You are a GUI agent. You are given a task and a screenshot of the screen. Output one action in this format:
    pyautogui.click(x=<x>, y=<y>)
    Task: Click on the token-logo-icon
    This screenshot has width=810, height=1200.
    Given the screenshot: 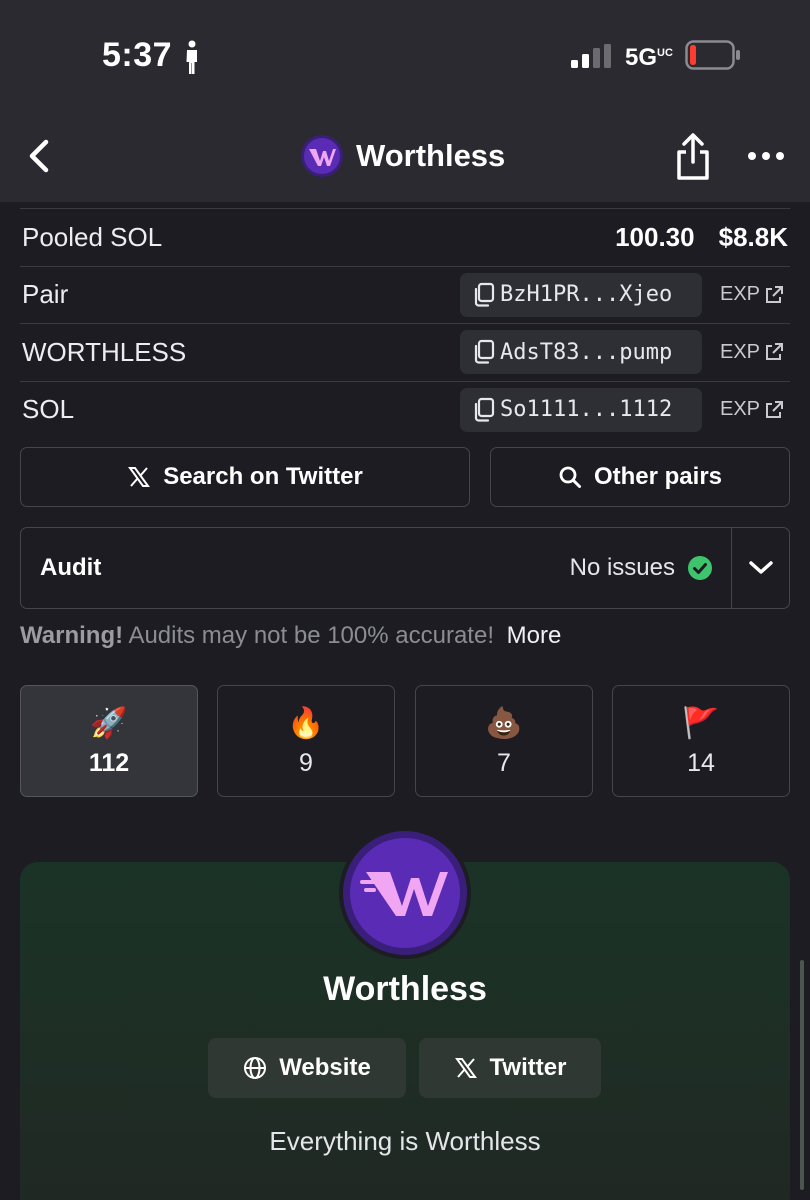 What is the action you would take?
    pyautogui.click(x=322, y=156)
    